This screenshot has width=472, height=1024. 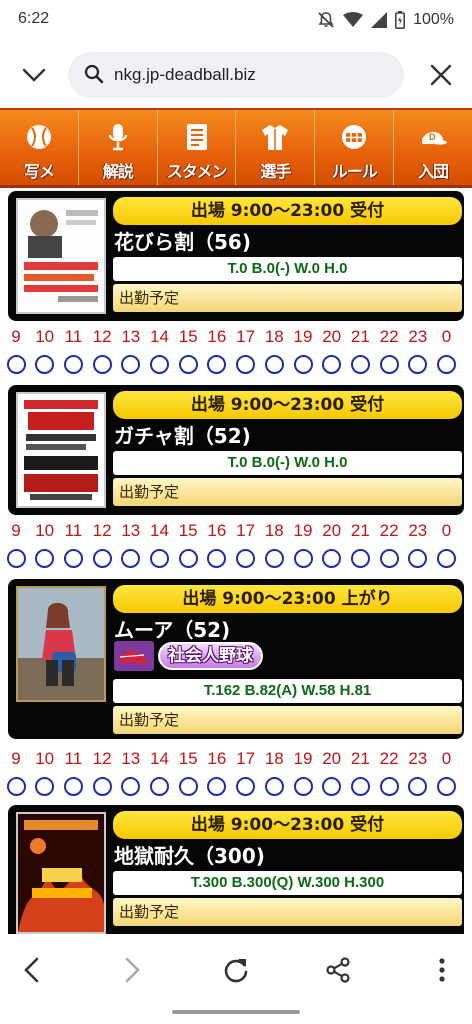 What do you see at coordinates (39, 171) in the screenshot?
I see `nav-label: 写メ` at bounding box center [39, 171].